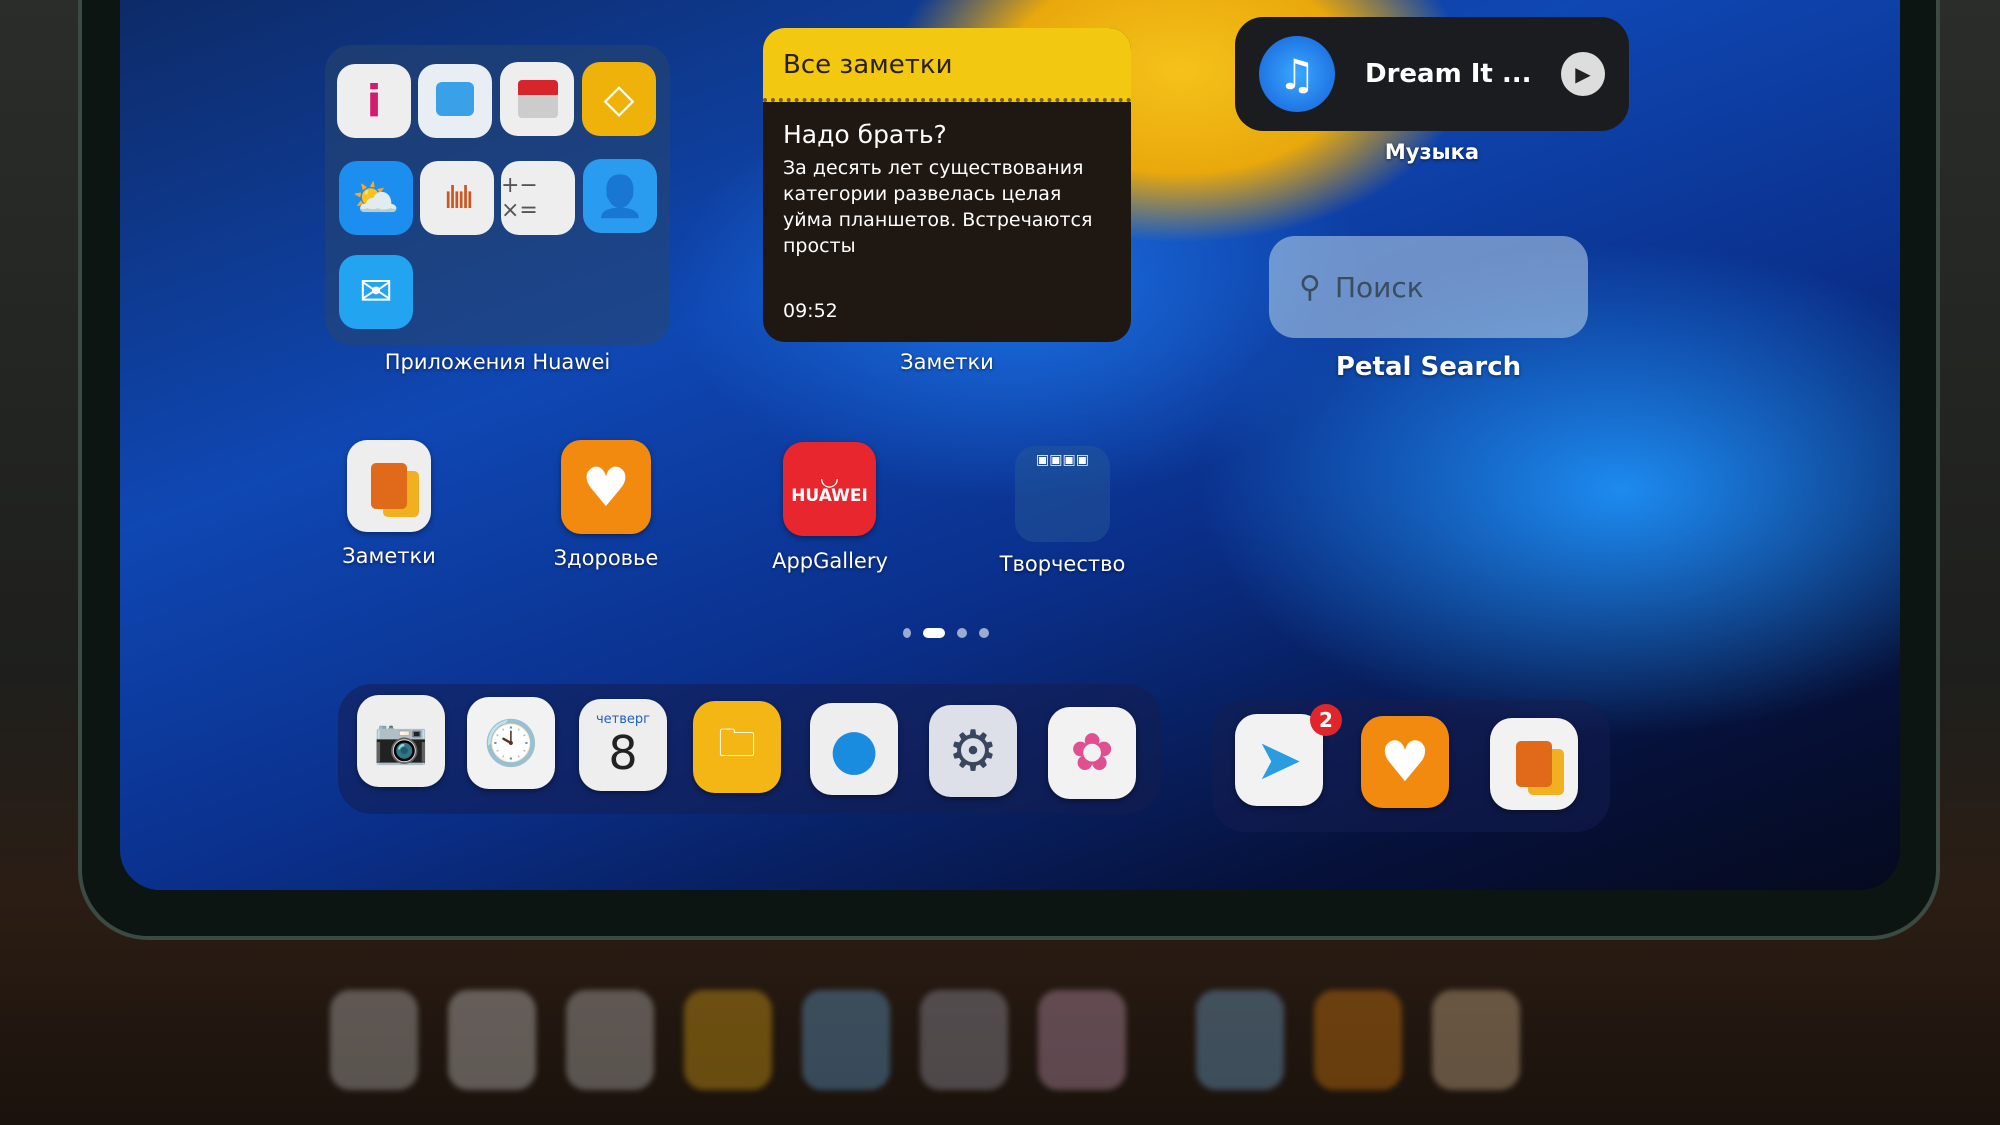  What do you see at coordinates (947, 65) in the screenshot?
I see `notes-header: Все заметки` at bounding box center [947, 65].